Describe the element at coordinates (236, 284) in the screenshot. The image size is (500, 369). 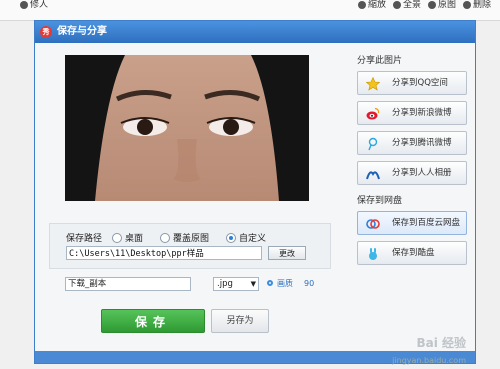
I see `format-select: .jpg ▼` at that location.